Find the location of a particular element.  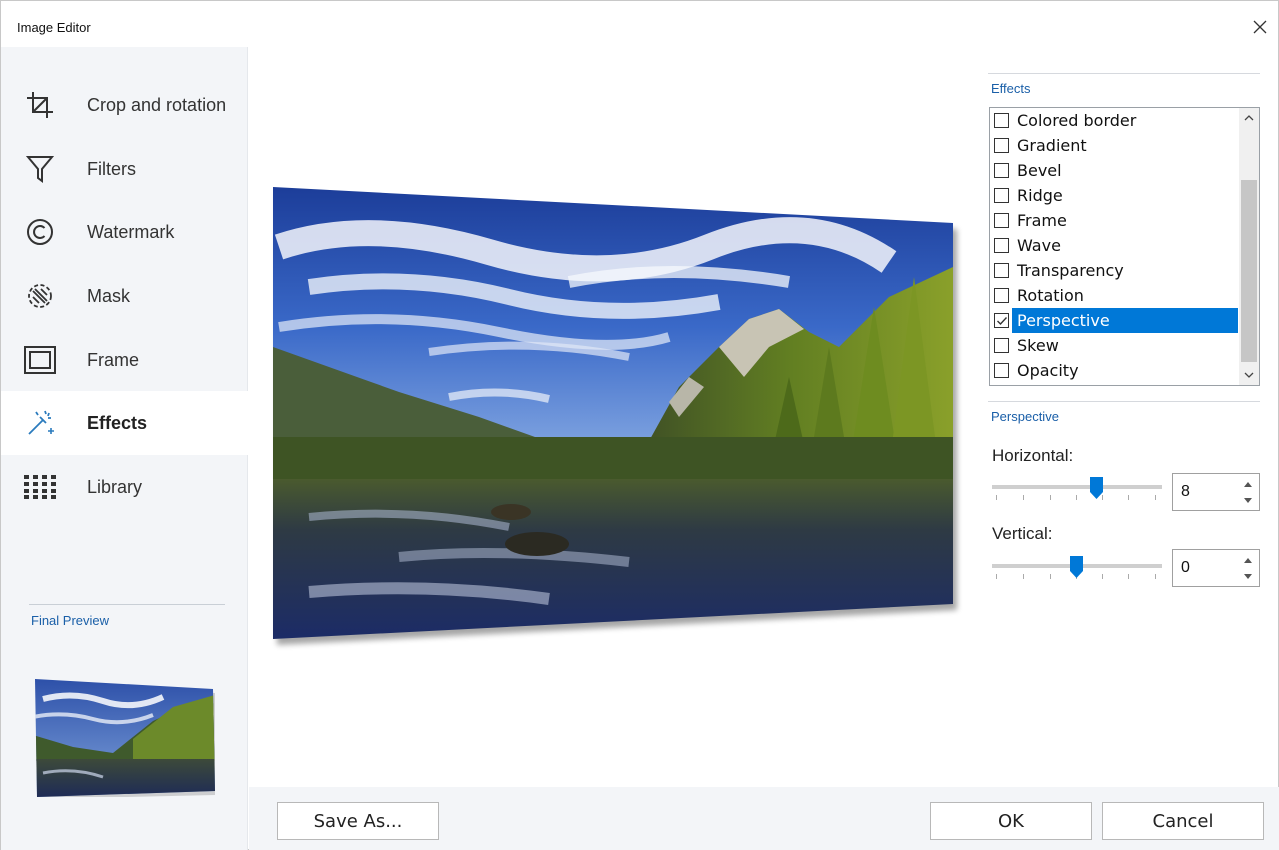

final-preview-thumbnail is located at coordinates (125, 738).